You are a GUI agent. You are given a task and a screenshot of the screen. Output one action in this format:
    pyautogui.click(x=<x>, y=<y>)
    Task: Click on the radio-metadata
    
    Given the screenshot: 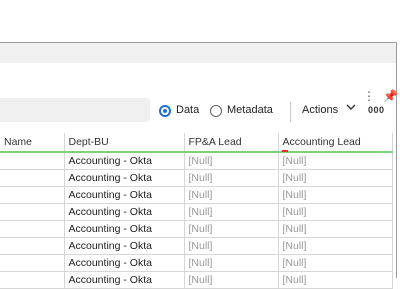 What is the action you would take?
    pyautogui.click(x=216, y=111)
    